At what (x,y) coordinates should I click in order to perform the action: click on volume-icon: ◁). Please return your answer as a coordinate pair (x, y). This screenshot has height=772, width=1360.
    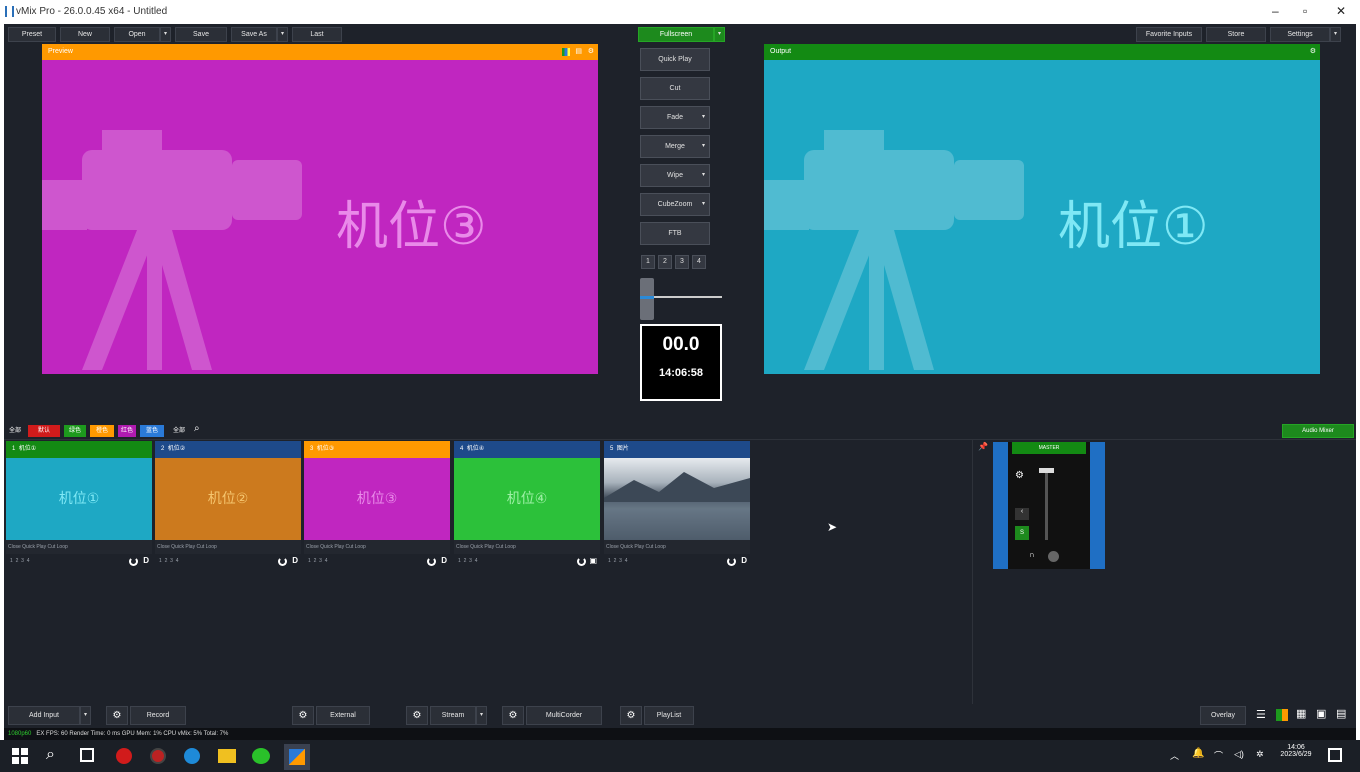
    Looking at the image, I should click on (1239, 754).